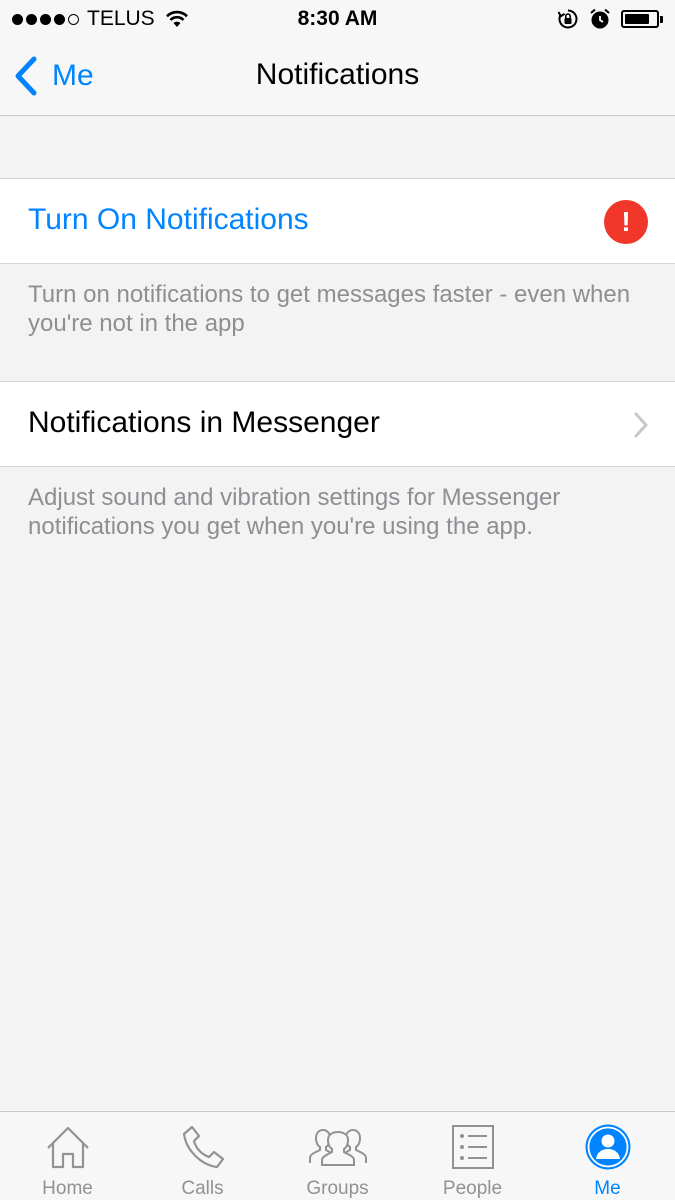 The height and width of the screenshot is (1200, 675). I want to click on tab-people-label: People, so click(472, 1188).